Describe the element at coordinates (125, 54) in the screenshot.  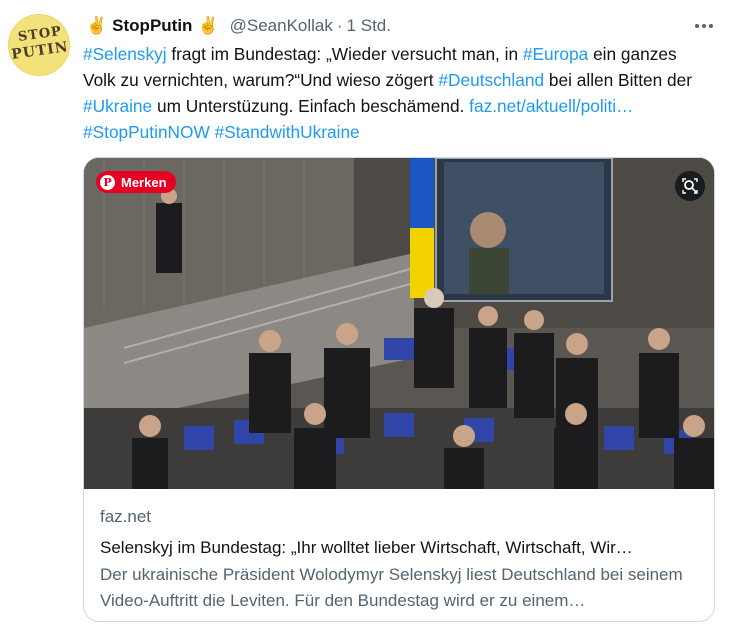
I see `hashtag-link: #Selenskyj` at that location.